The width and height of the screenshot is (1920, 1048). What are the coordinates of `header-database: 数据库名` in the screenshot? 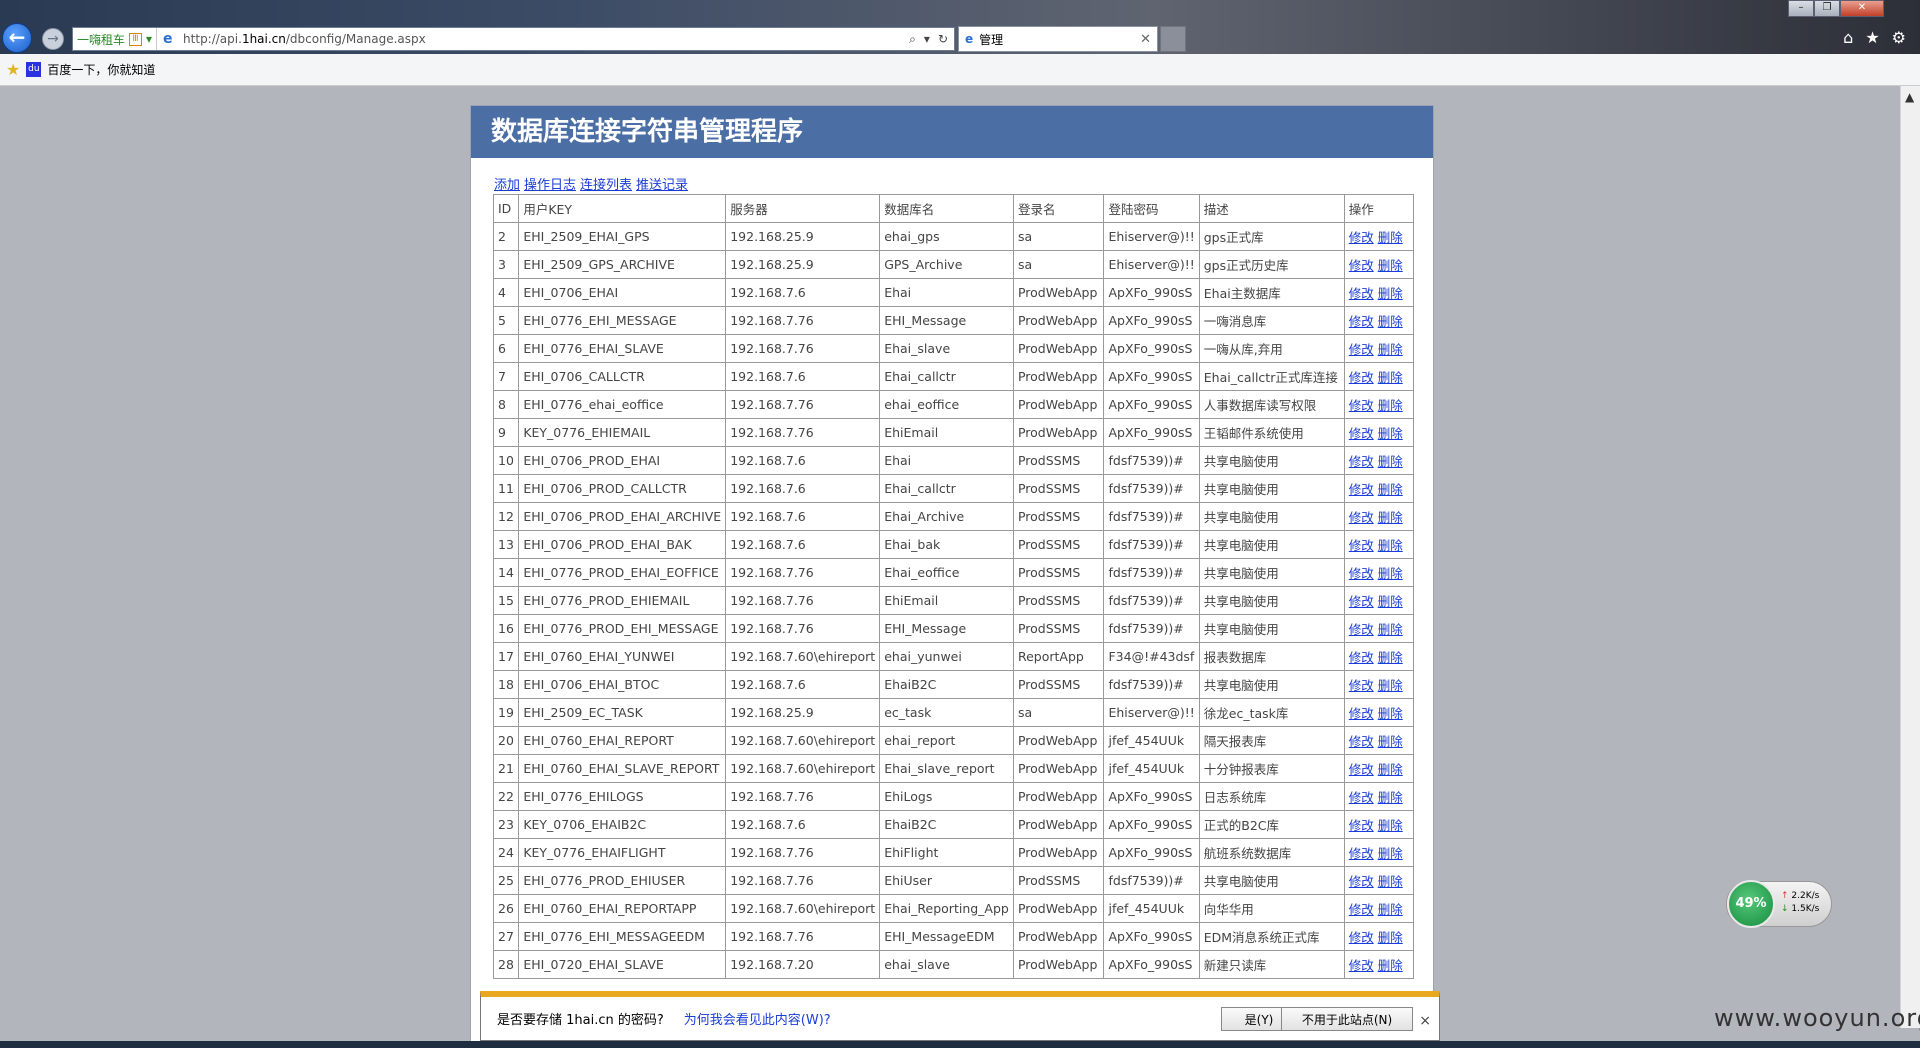 It's located at (946, 208).